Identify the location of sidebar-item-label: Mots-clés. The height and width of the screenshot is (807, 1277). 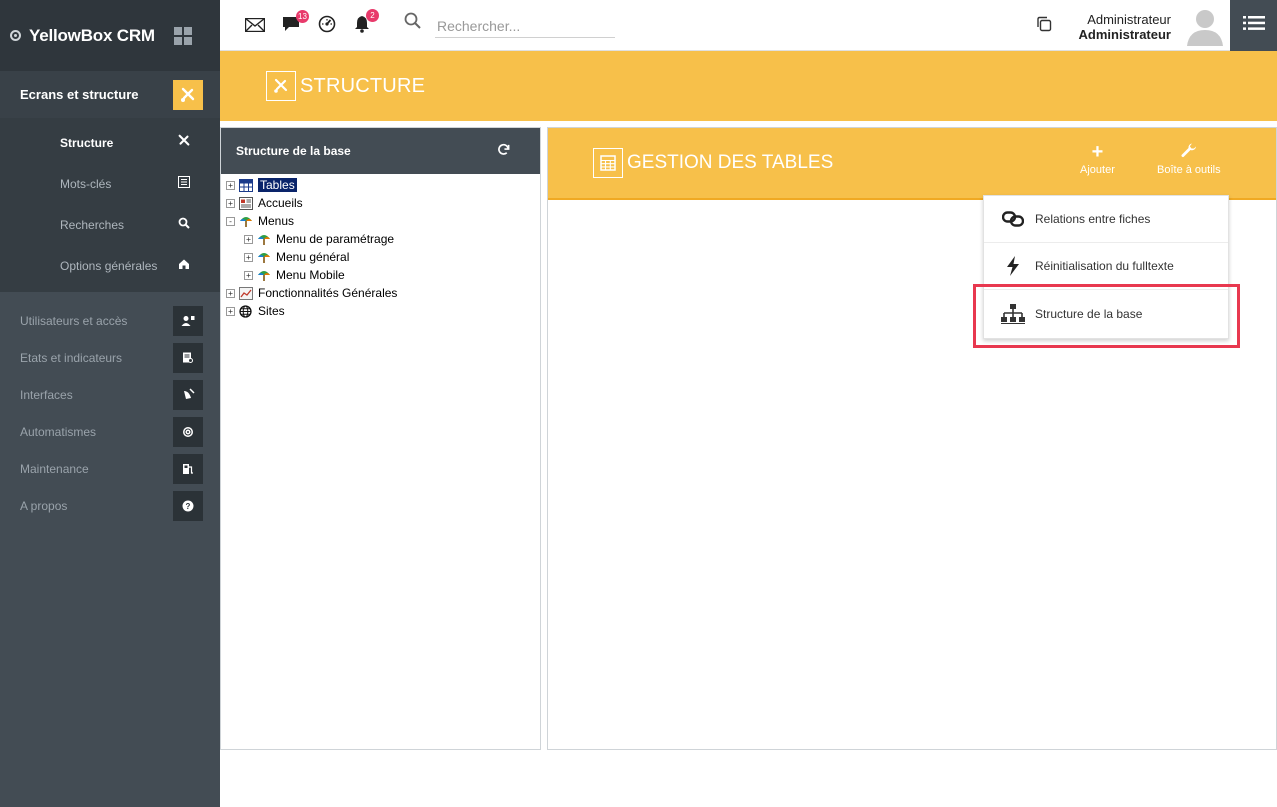
(86, 183).